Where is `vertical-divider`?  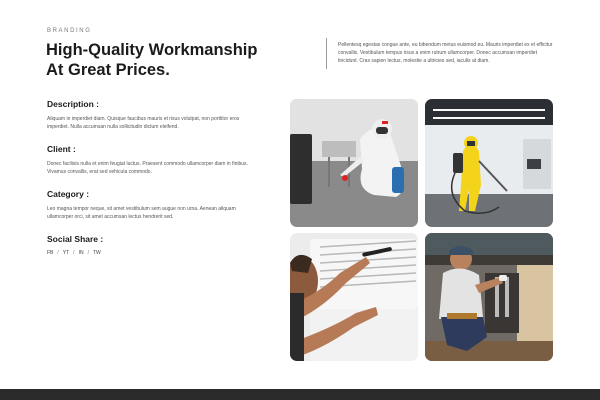 vertical-divider is located at coordinates (326, 53).